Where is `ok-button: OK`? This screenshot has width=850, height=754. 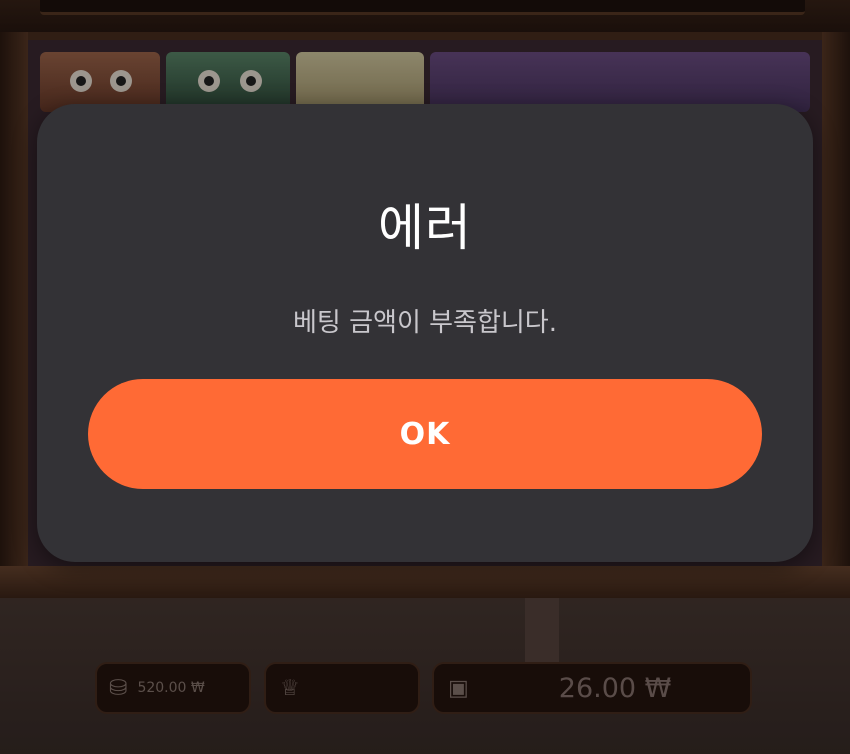
ok-button: OK is located at coordinates (425, 434).